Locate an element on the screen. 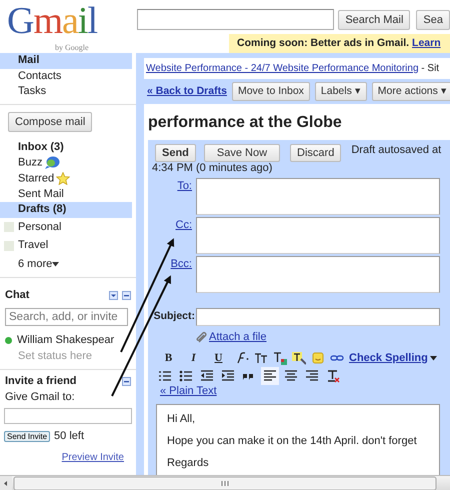 This screenshot has height=490, width=450. nav-item: Contacts is located at coordinates (68, 76).